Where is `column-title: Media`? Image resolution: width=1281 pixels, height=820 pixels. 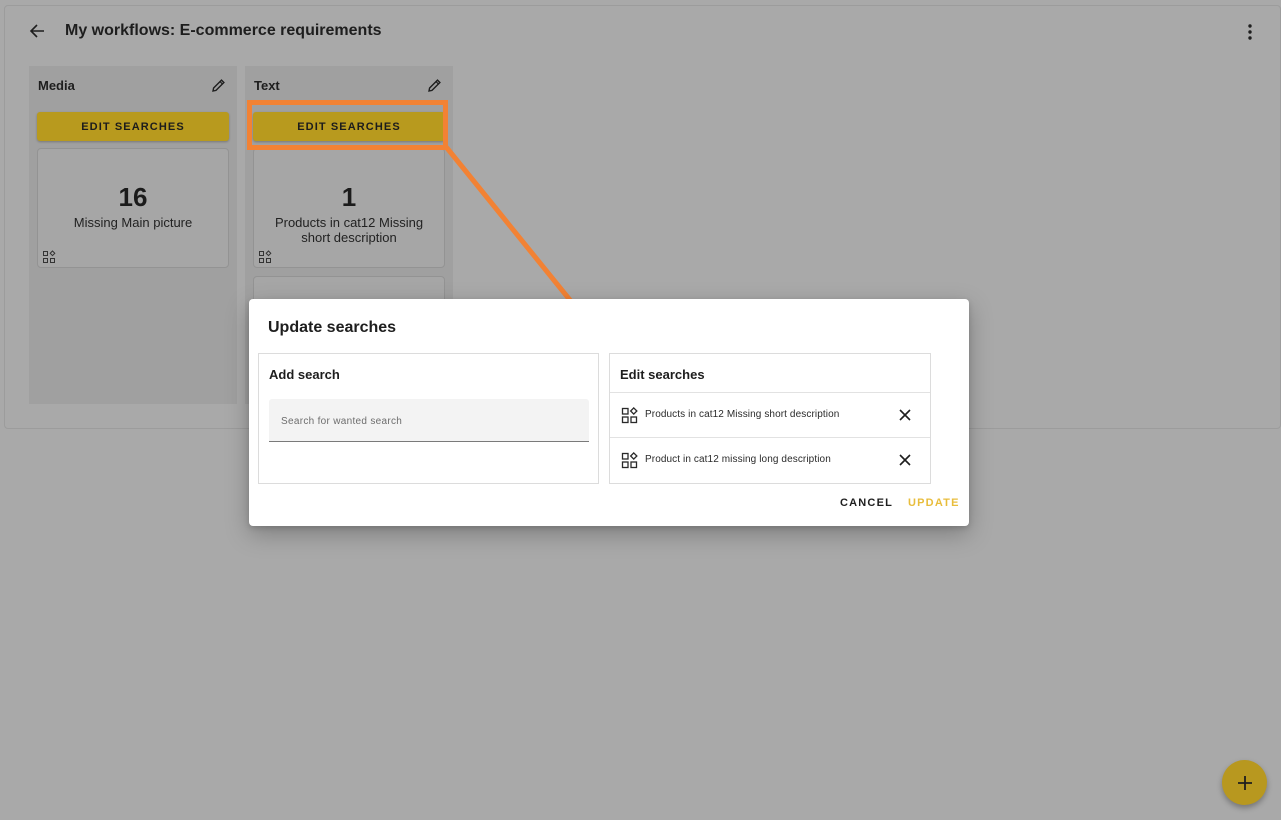
column-title: Media is located at coordinates (56, 85).